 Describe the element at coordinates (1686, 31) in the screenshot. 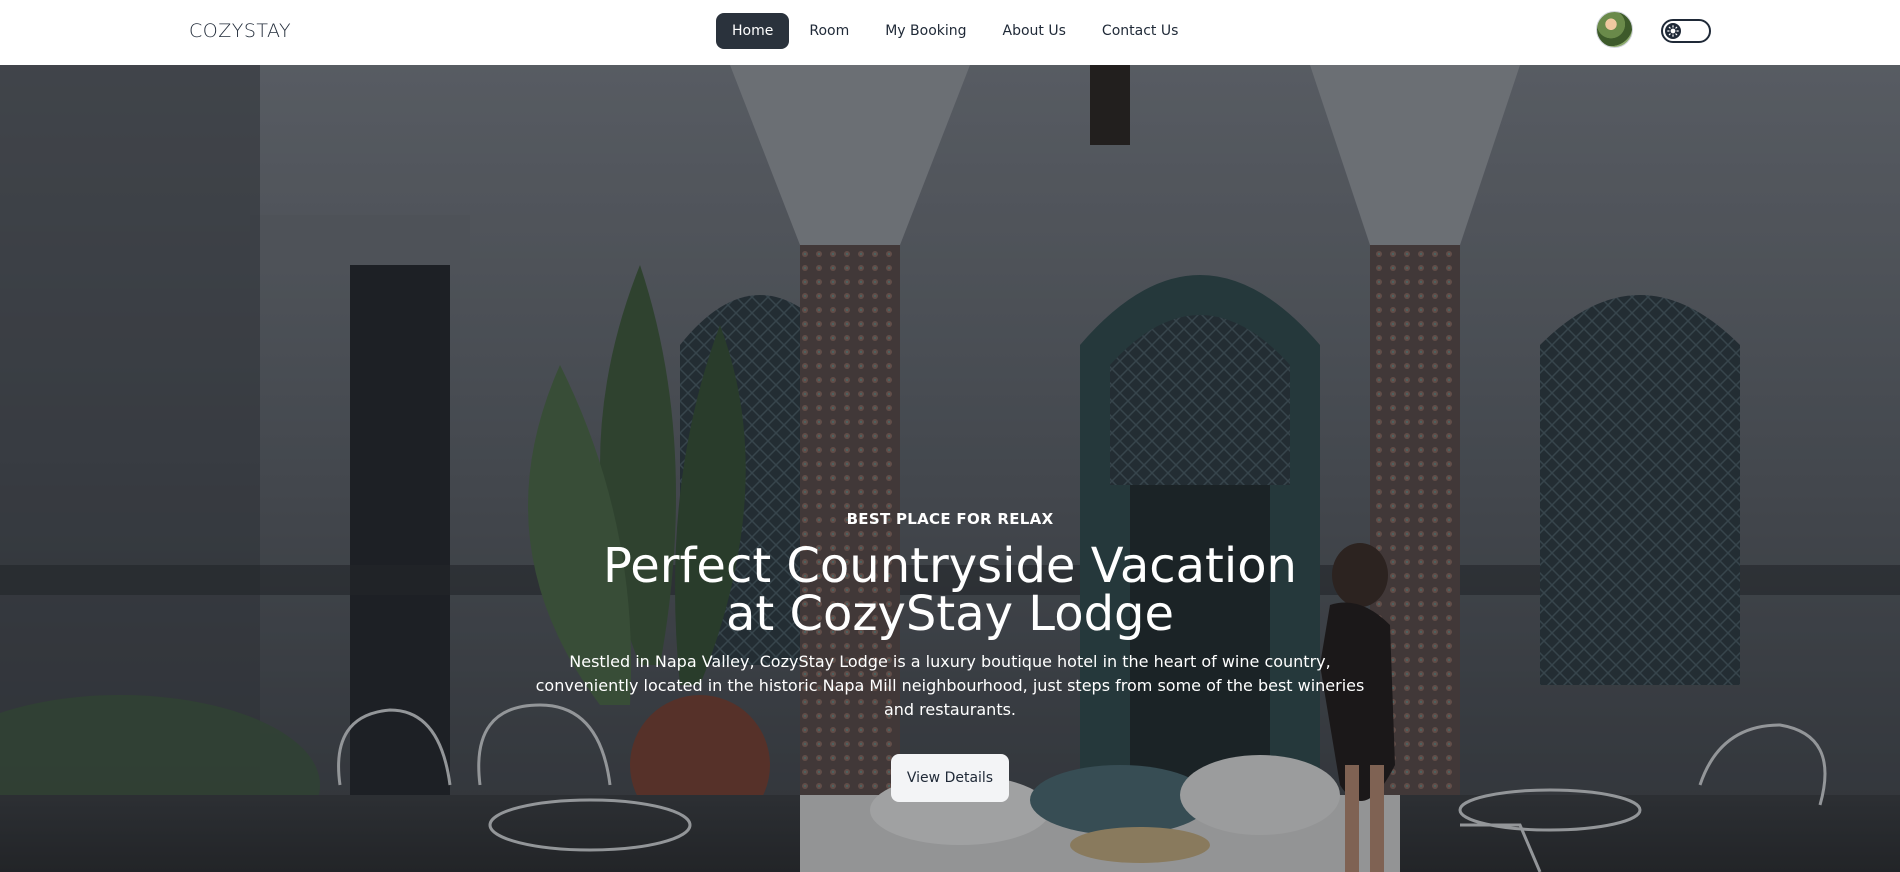

I see `theme-toggle` at that location.